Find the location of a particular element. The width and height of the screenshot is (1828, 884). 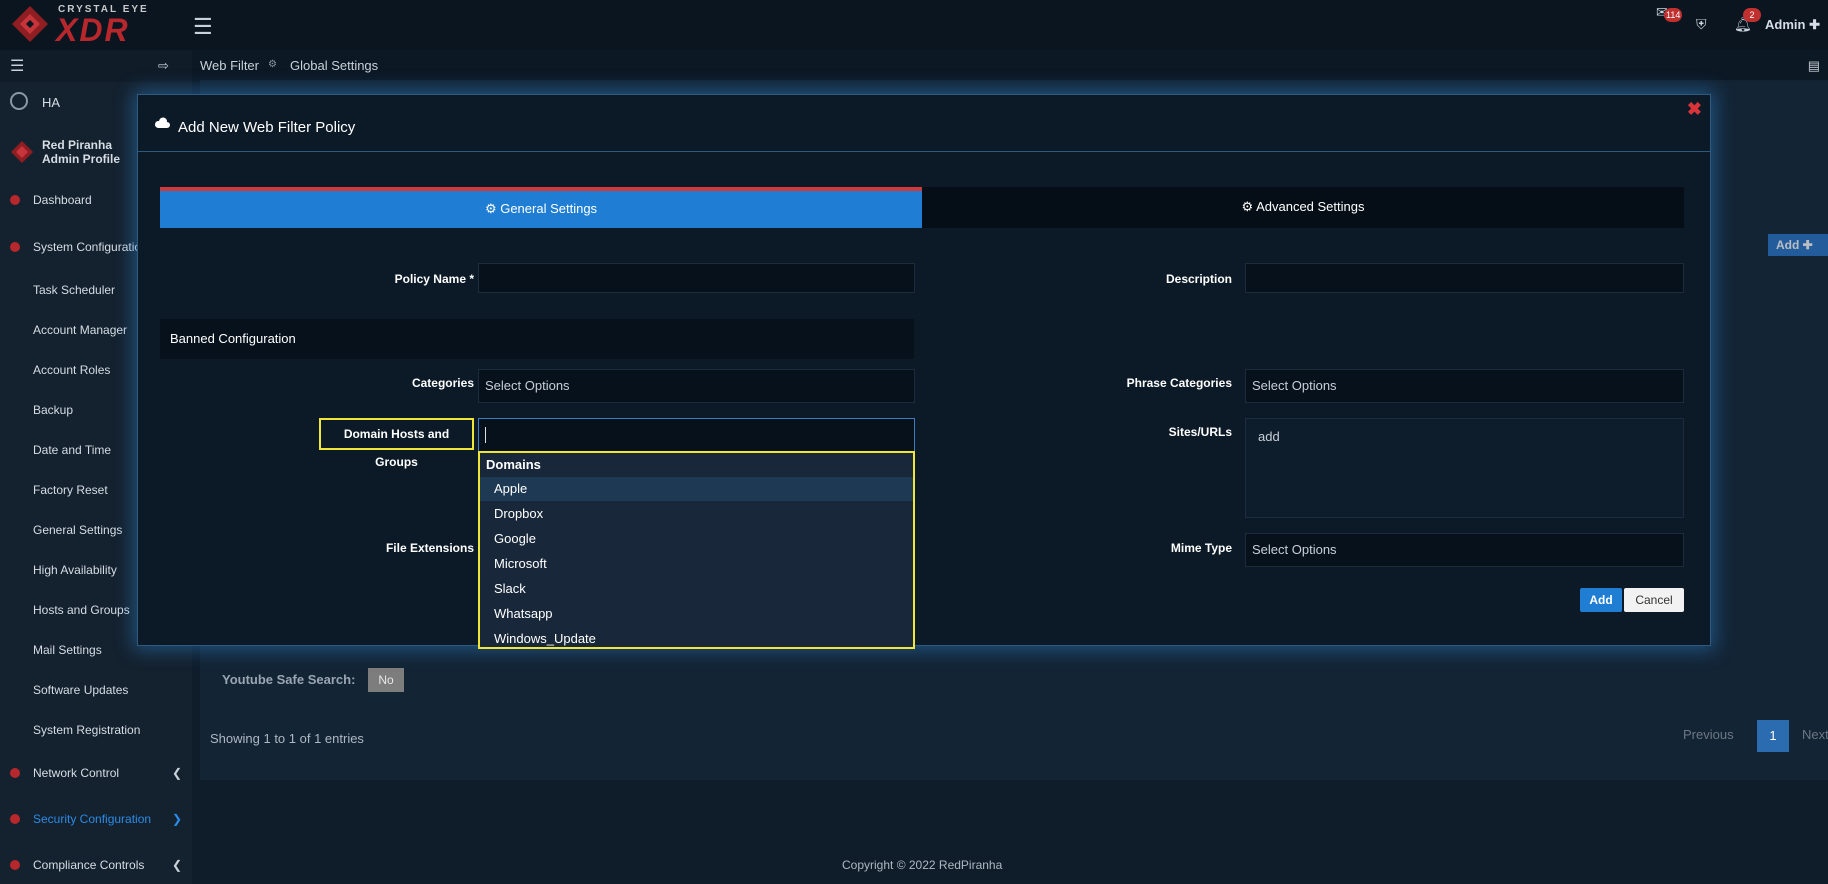

background-add-button: Add ✚ is located at coordinates (1798, 245).